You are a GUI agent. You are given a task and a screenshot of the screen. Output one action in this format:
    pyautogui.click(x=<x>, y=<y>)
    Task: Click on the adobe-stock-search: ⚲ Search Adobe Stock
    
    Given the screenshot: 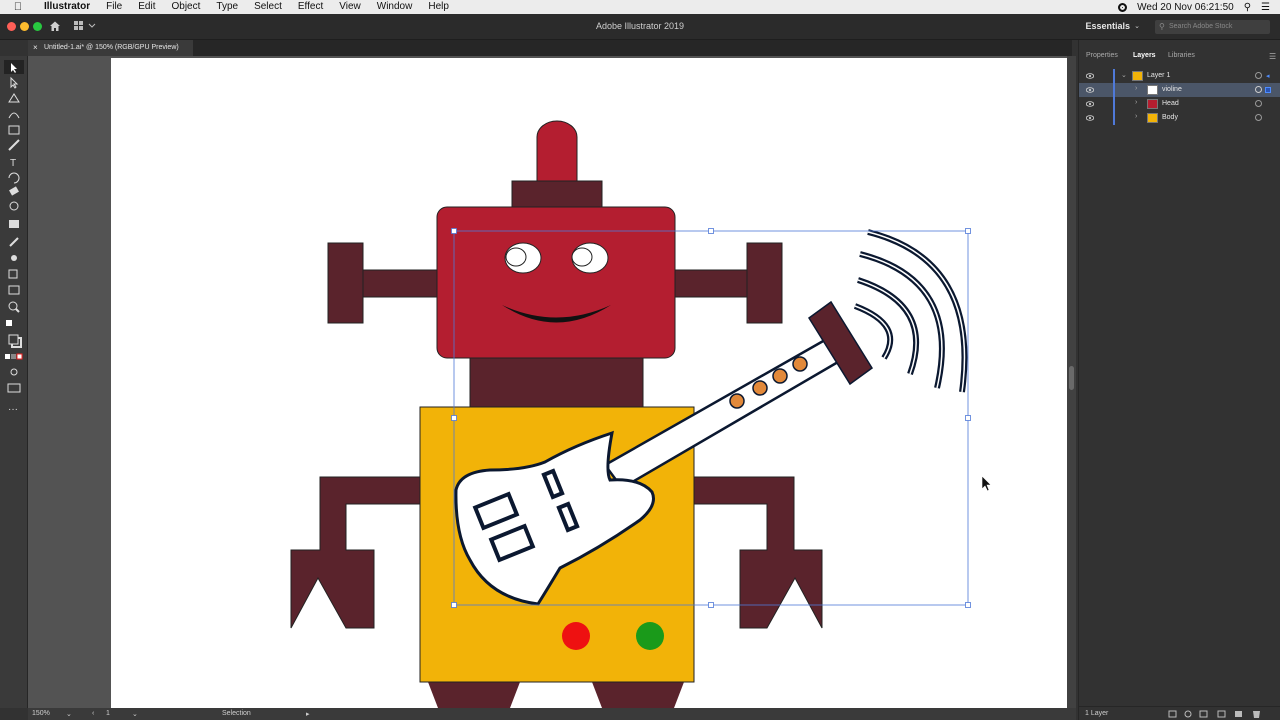 What is the action you would take?
    pyautogui.click(x=1212, y=27)
    